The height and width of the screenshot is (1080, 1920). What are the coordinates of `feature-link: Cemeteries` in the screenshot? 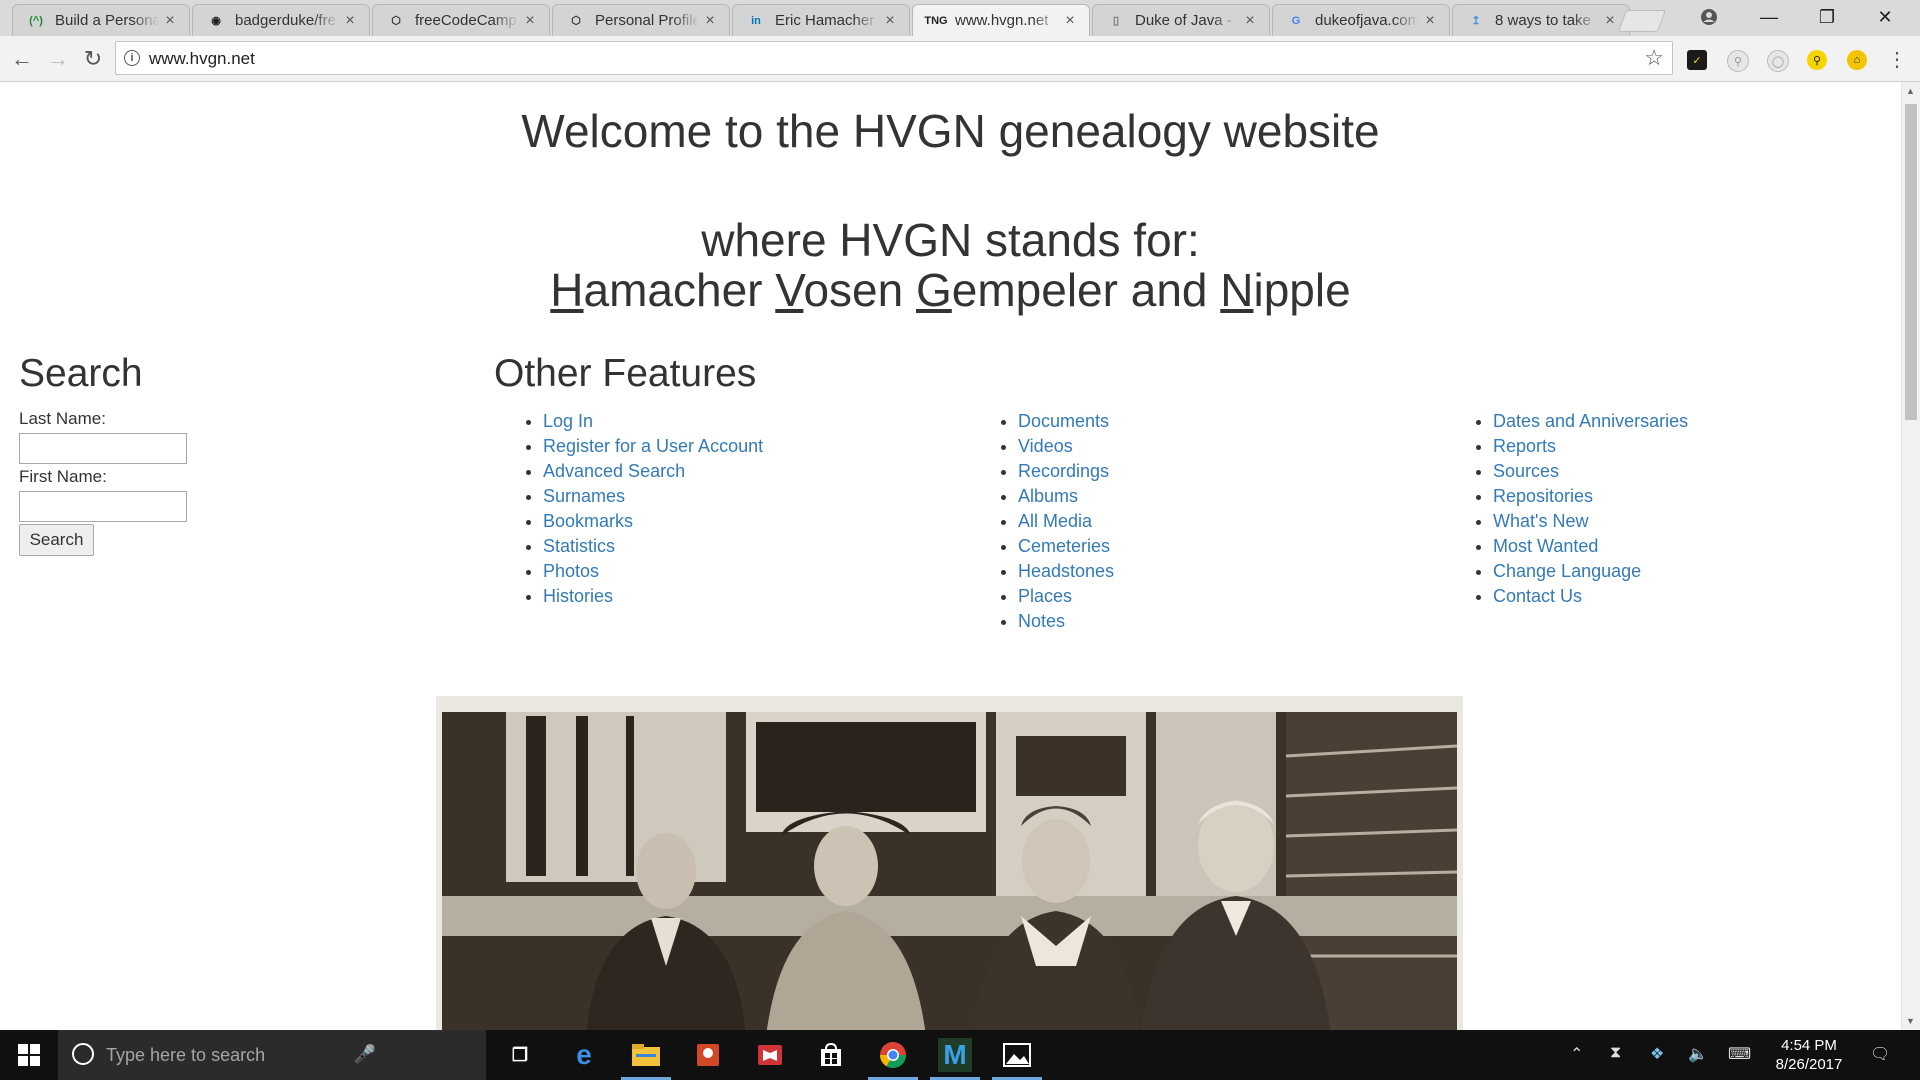 It's located at (1064, 546).